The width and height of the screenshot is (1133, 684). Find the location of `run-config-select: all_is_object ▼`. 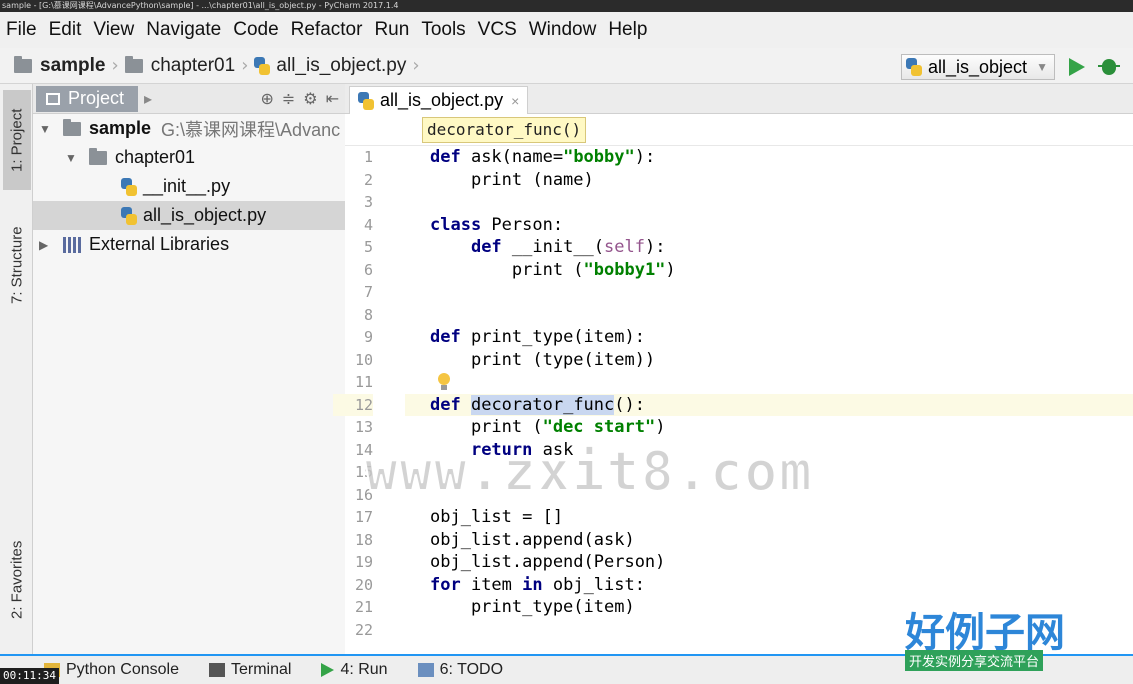

run-config-select: all_is_object ▼ is located at coordinates (978, 67).